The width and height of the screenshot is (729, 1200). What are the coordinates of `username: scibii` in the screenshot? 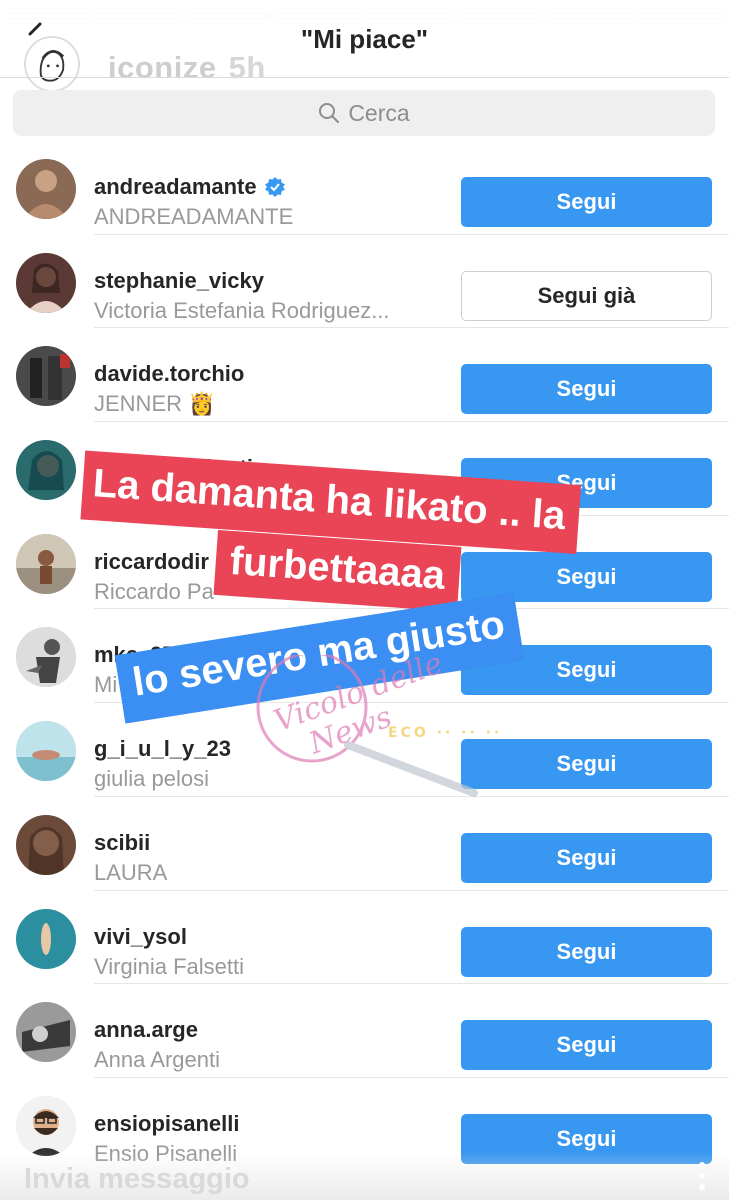 It's located at (122, 843).